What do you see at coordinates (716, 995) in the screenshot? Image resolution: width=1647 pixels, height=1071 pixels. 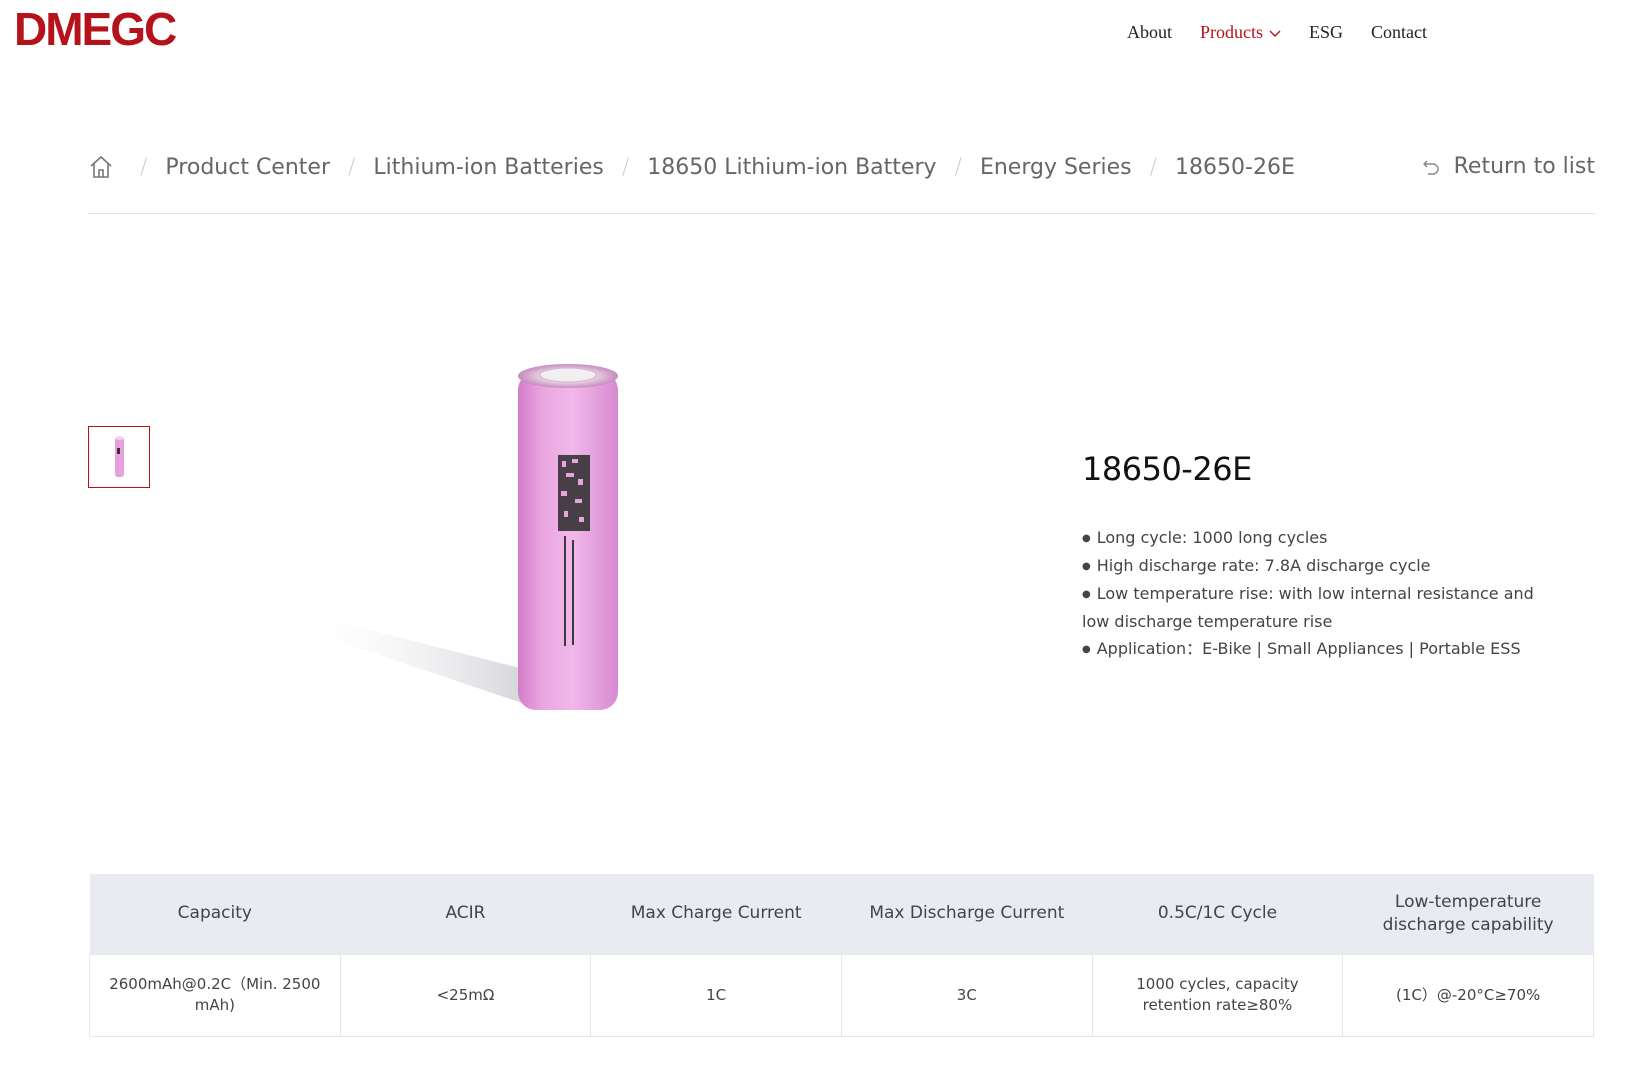 I see `cell-max-charge-current: 1C` at bounding box center [716, 995].